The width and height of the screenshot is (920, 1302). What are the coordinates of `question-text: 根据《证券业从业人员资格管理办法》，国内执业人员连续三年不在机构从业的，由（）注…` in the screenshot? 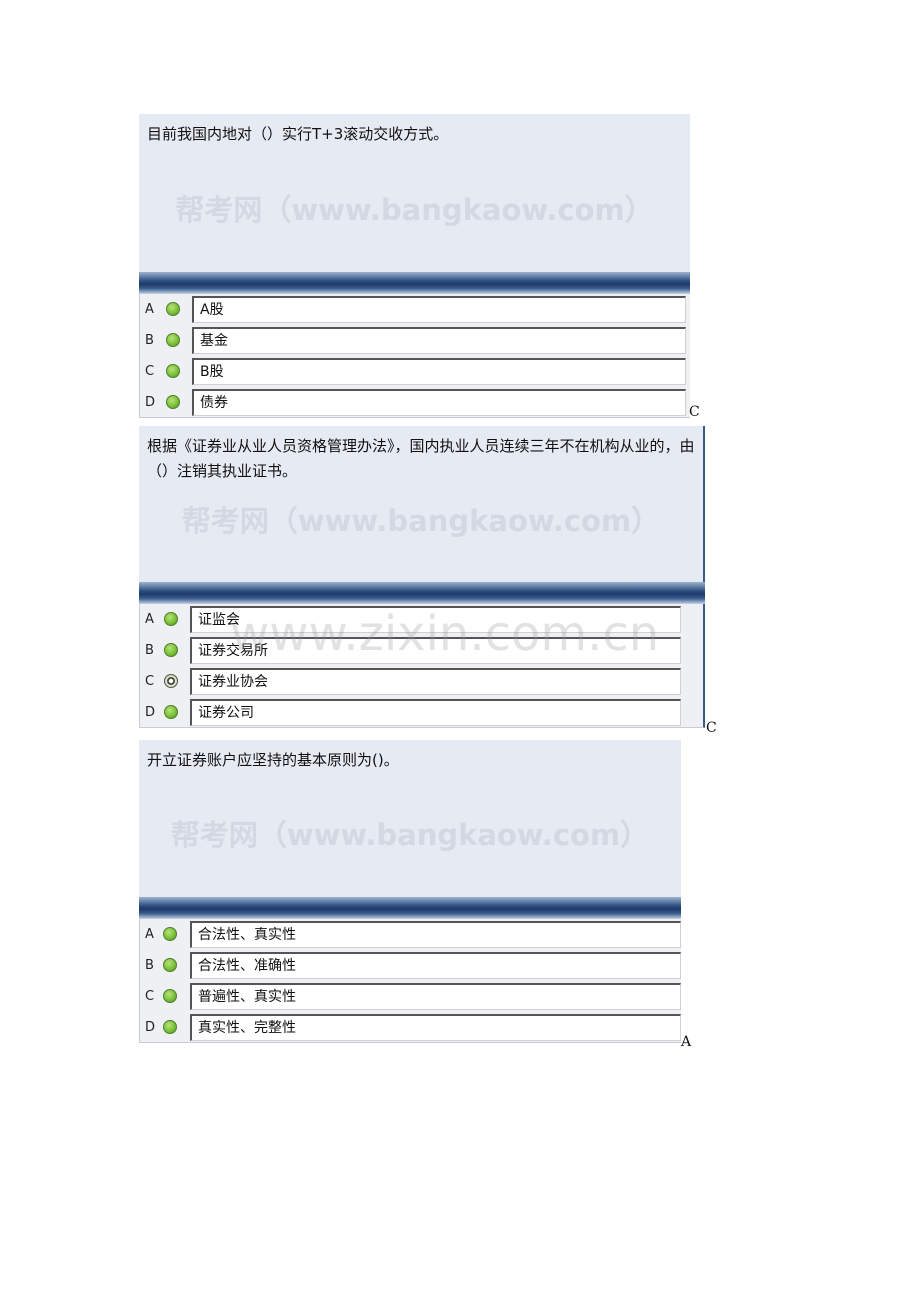 It's located at (421, 458).